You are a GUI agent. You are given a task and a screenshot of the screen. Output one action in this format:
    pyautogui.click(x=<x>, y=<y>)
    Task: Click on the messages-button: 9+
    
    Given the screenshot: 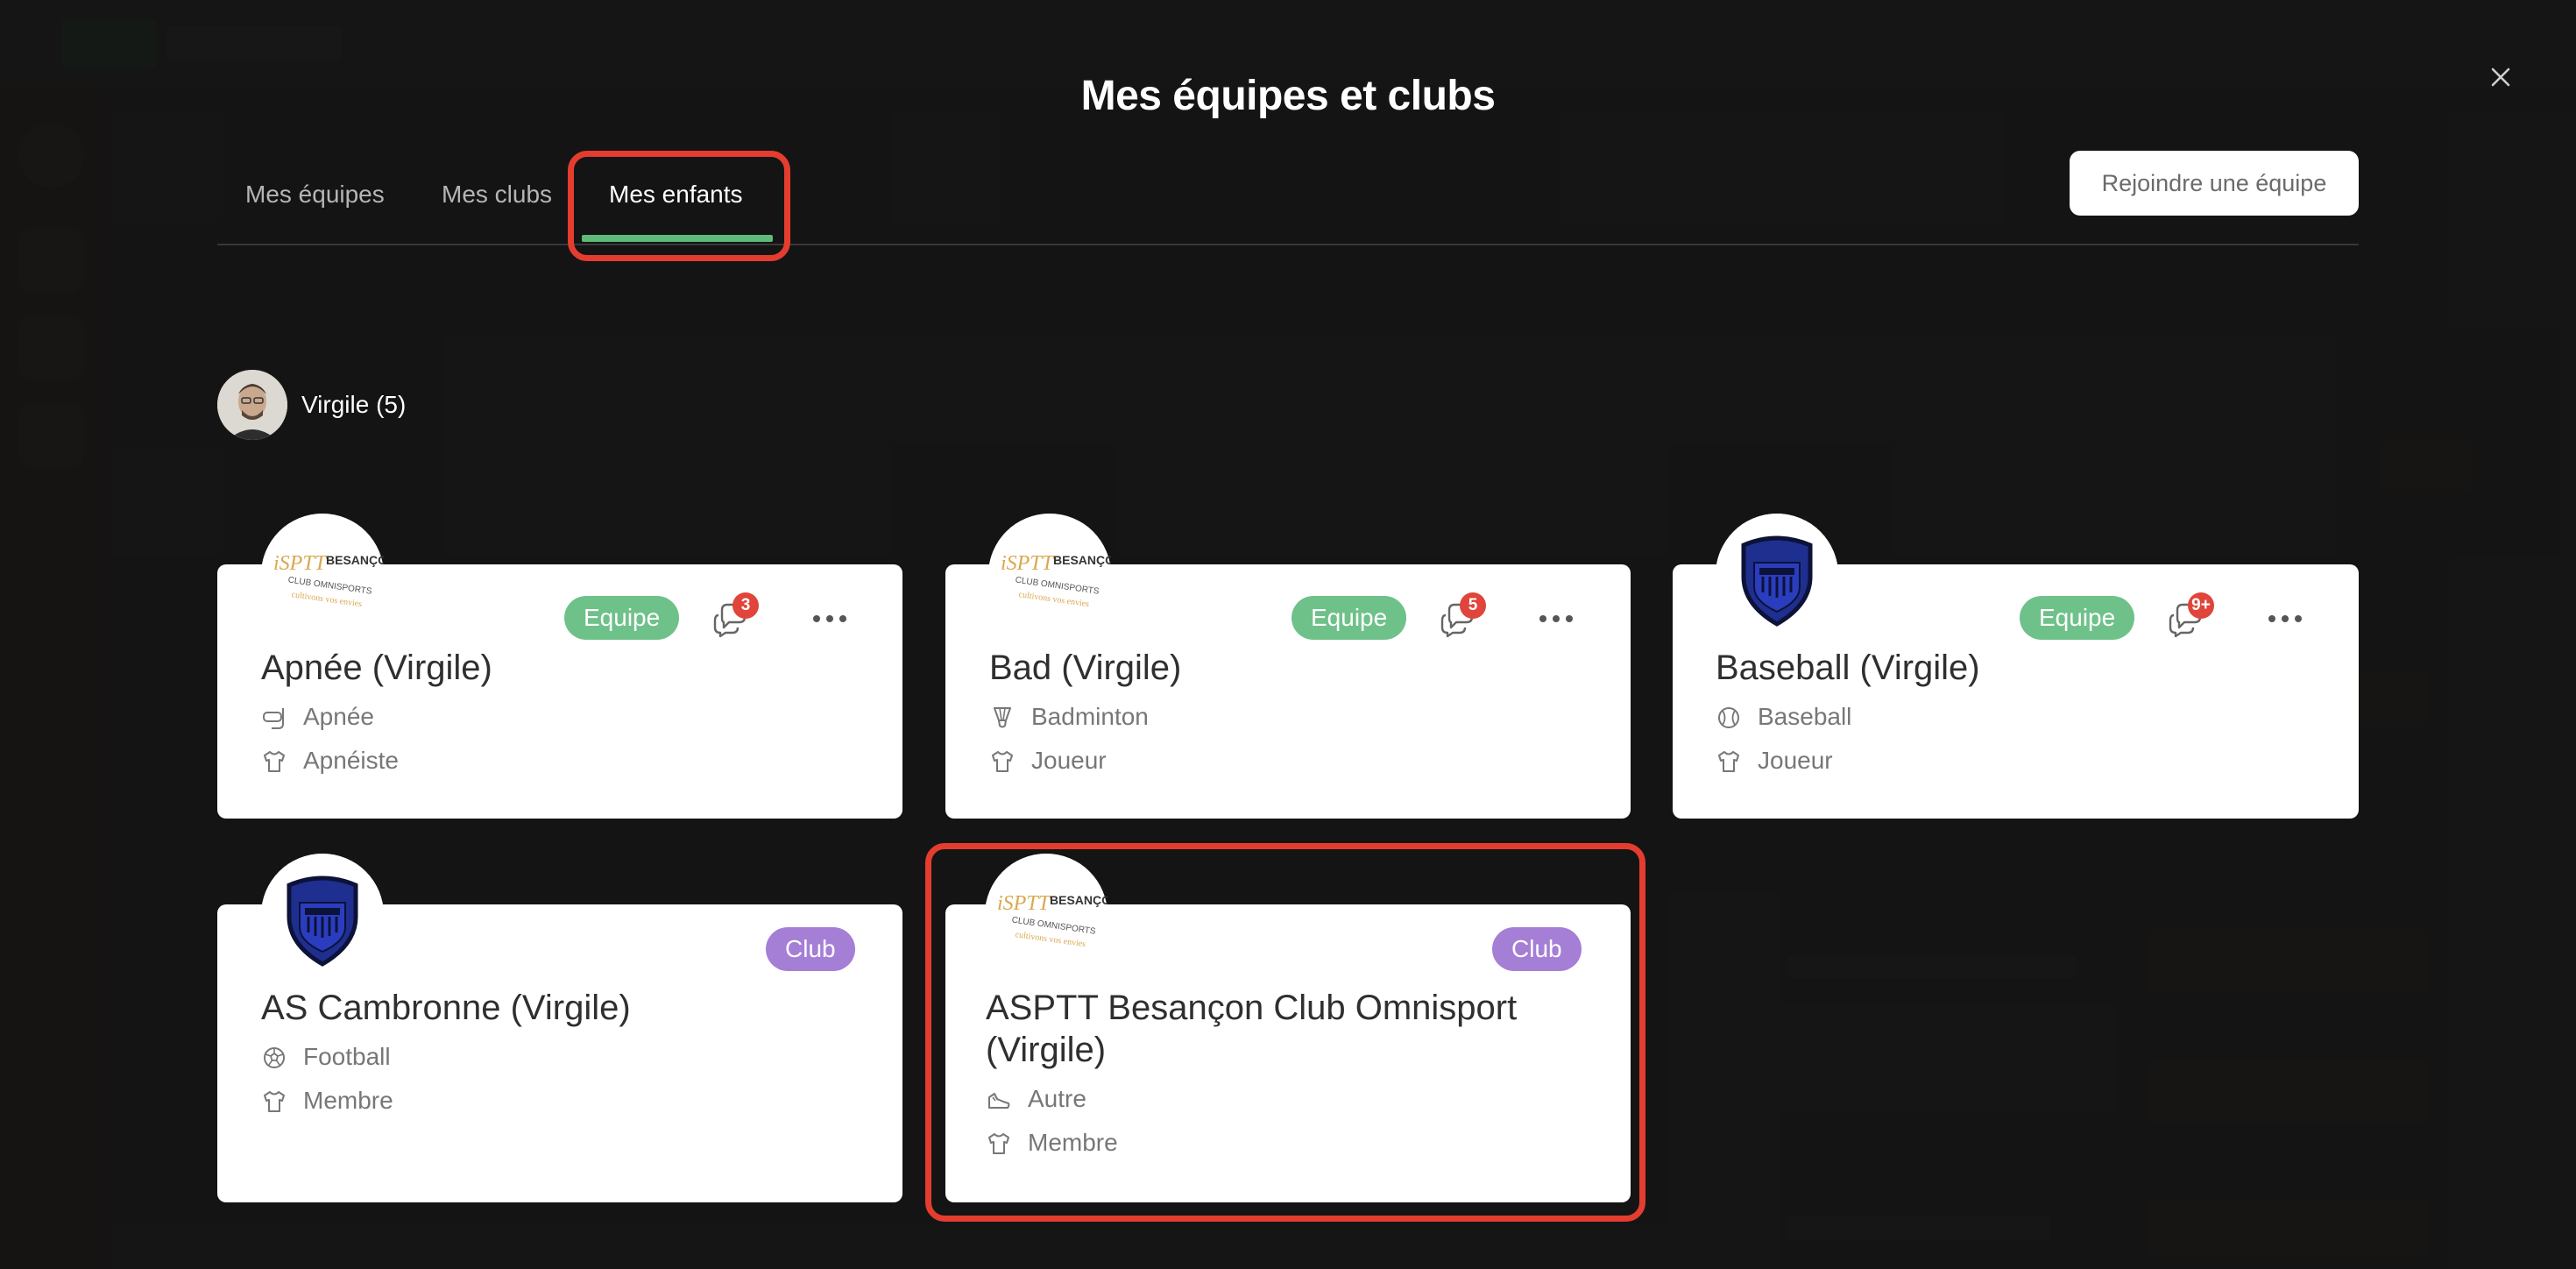 What is the action you would take?
    pyautogui.click(x=2189, y=615)
    